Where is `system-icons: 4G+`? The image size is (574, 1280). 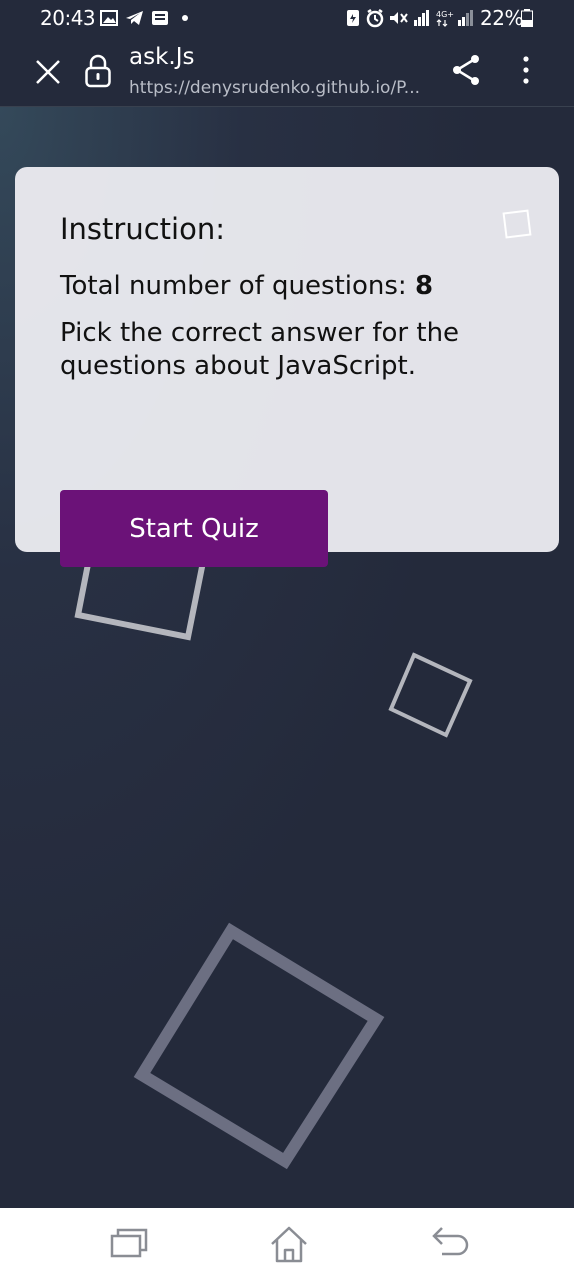 system-icons: 4G+ is located at coordinates (410, 18).